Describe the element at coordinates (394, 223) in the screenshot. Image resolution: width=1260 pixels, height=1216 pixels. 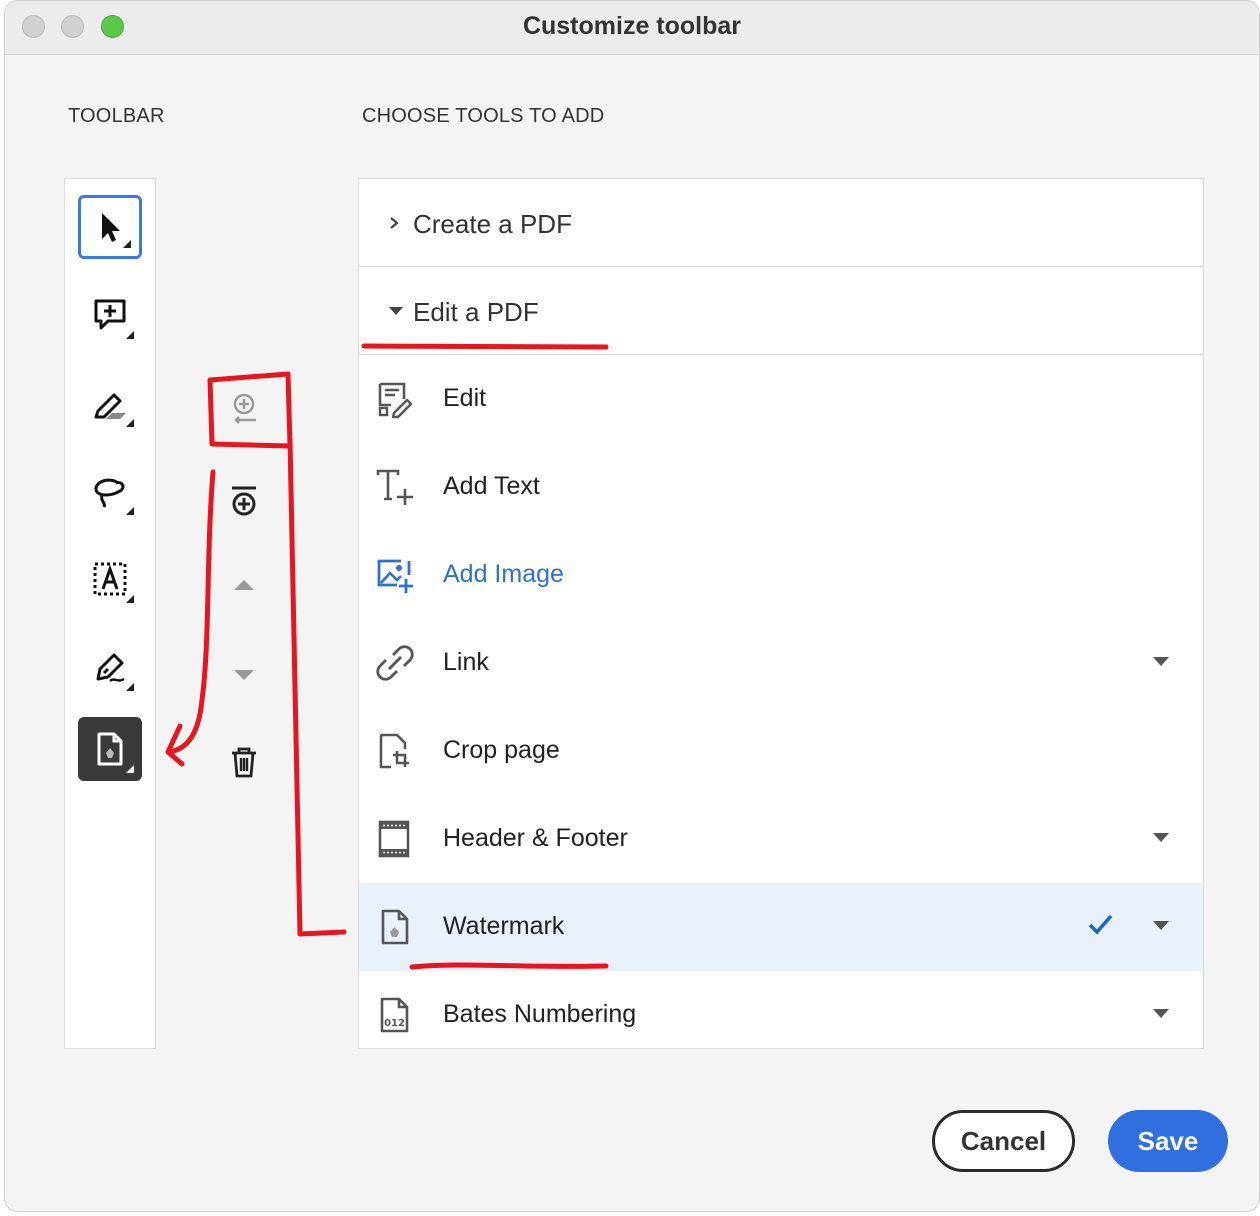
I see `chevron-right-icon` at that location.